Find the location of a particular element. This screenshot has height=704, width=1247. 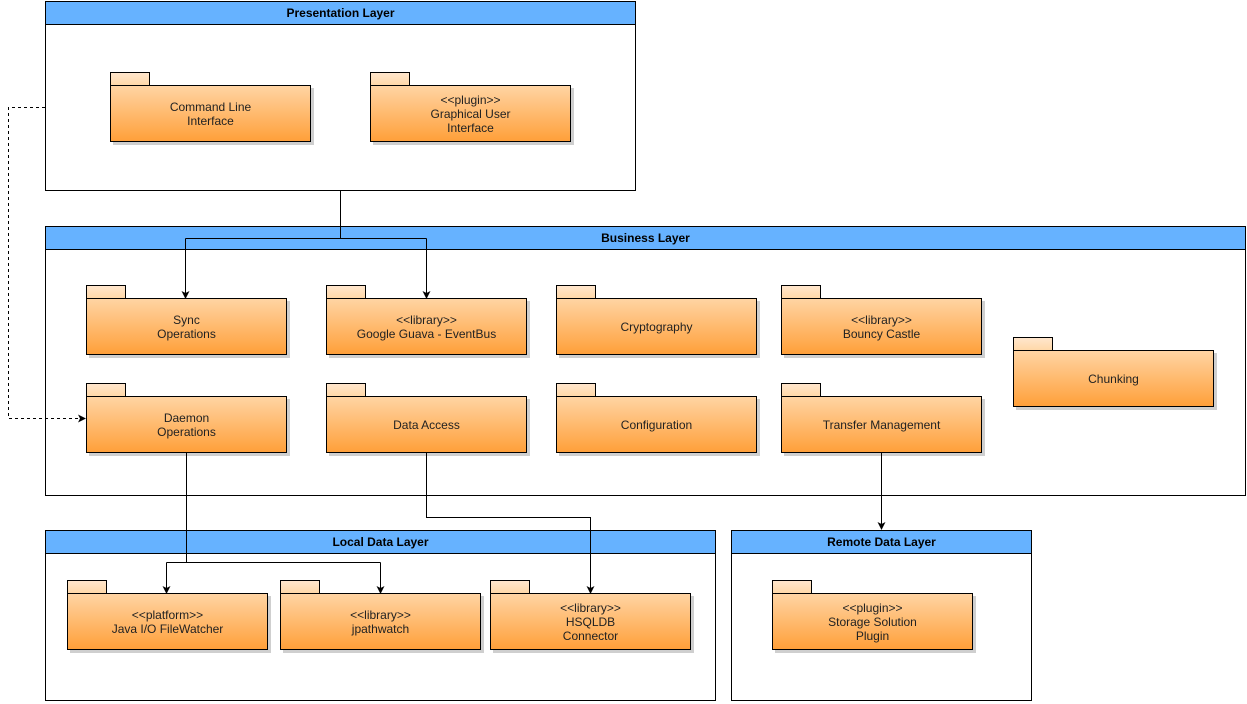

package-command-line-interface: Command Line Interface is located at coordinates (210, 107).